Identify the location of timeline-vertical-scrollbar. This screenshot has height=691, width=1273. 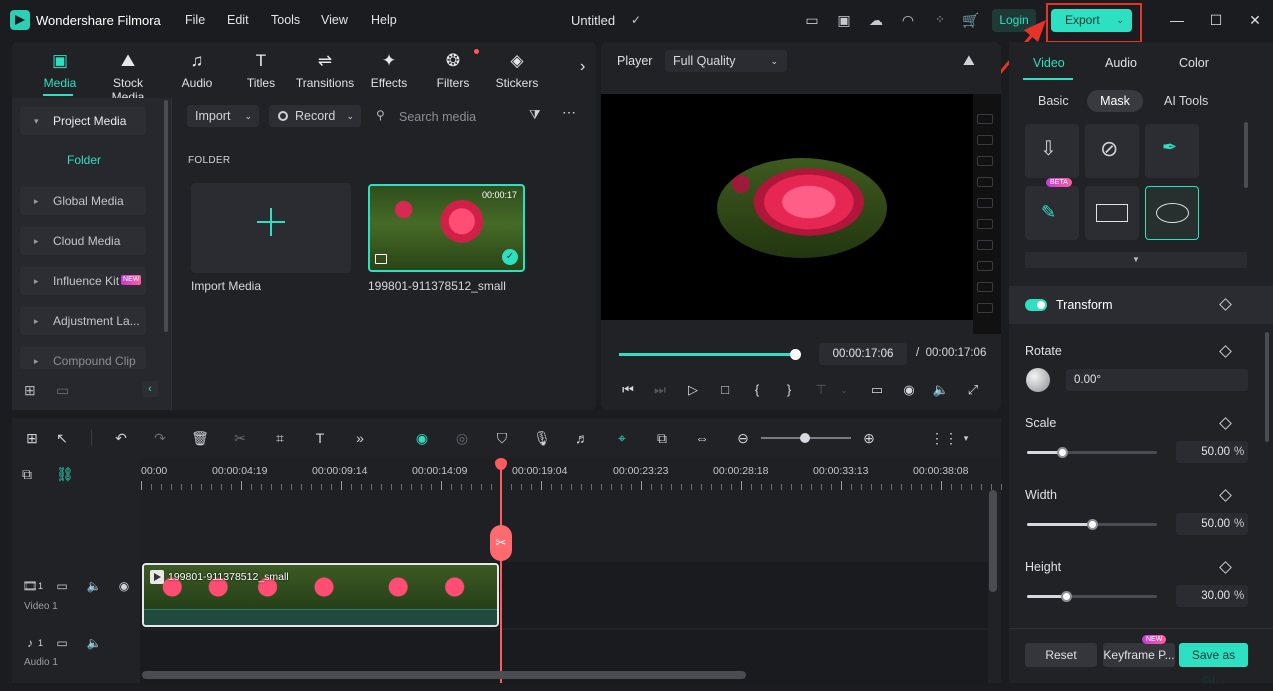
(993, 541).